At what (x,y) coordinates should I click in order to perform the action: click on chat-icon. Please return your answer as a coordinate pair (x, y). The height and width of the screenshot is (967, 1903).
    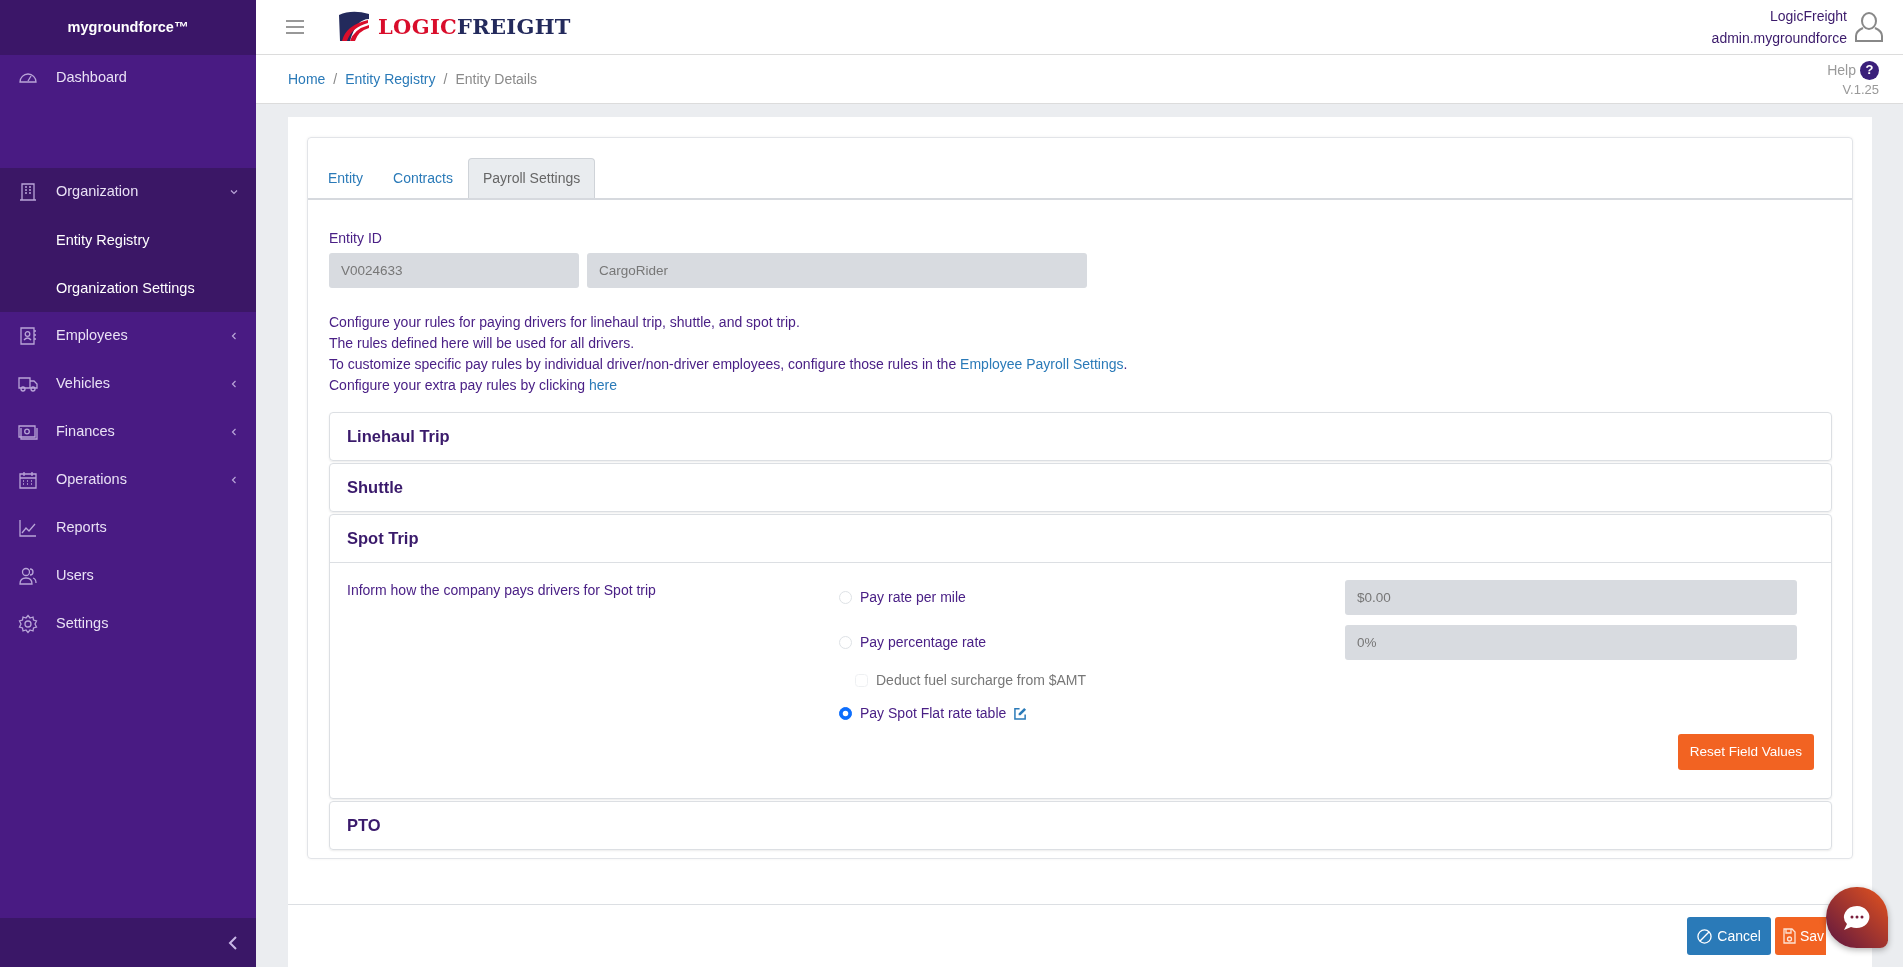
    Looking at the image, I should click on (1857, 917).